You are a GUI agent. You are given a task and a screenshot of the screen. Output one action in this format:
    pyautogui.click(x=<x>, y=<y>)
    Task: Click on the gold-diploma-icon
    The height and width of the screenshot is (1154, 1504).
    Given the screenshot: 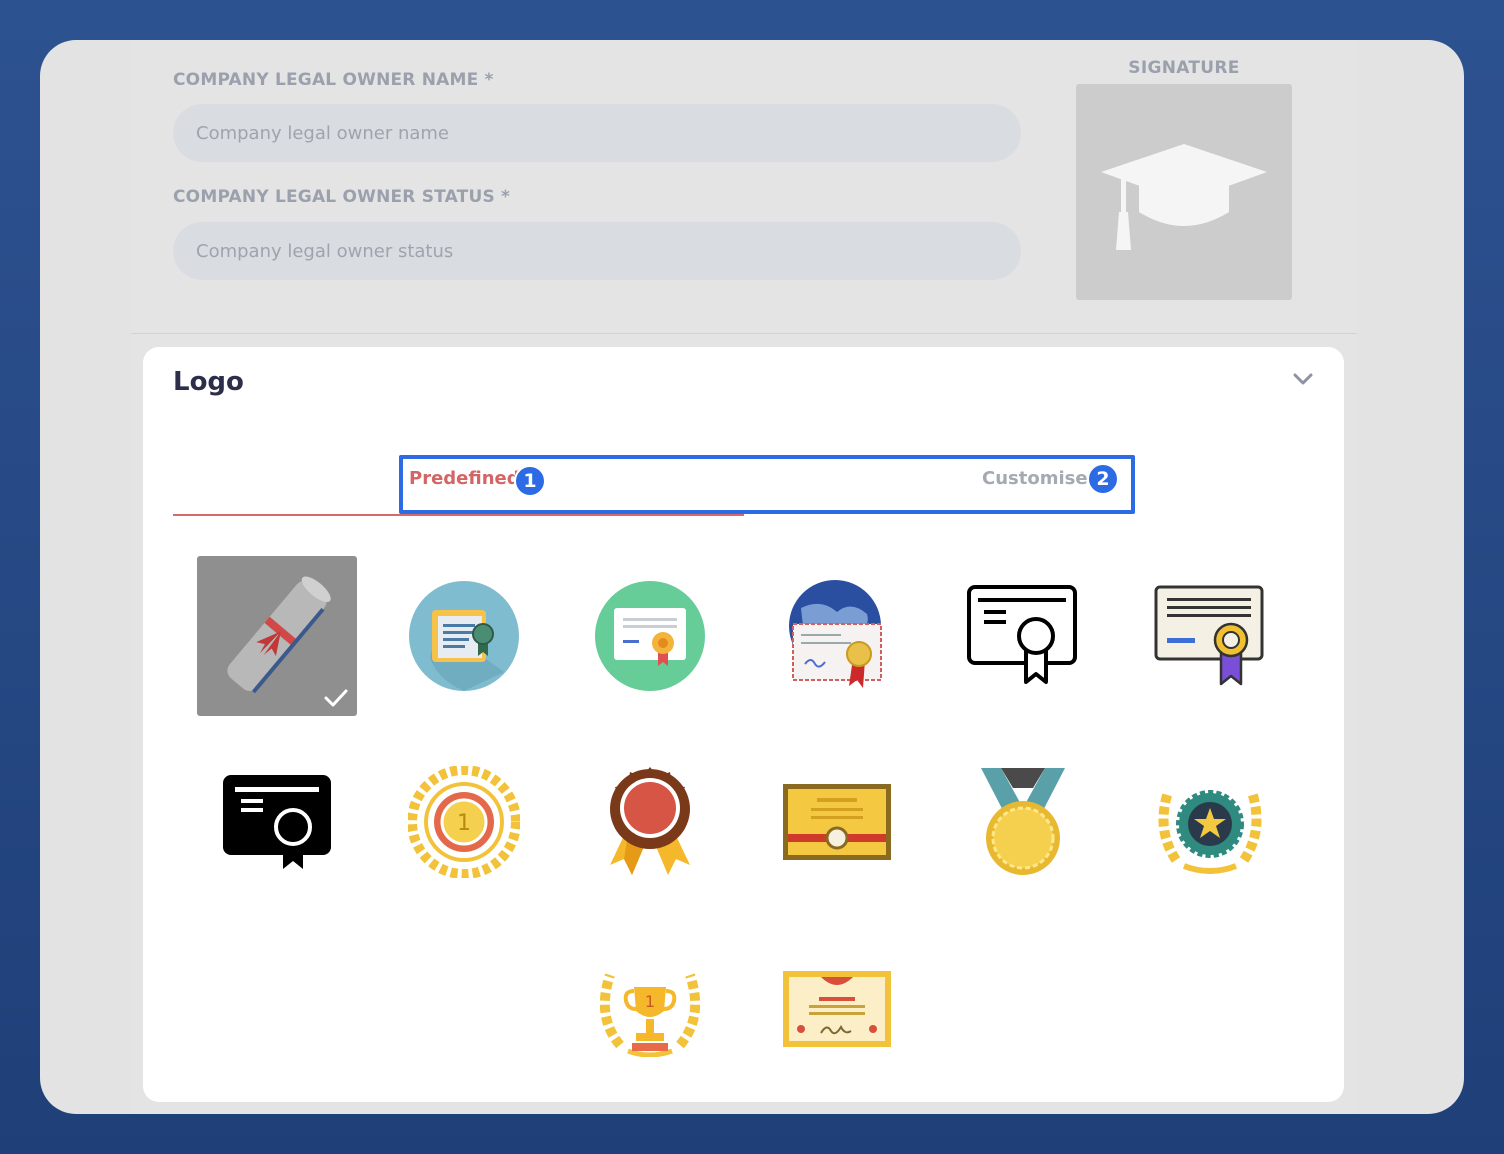 What is the action you would take?
    pyautogui.click(x=837, y=822)
    